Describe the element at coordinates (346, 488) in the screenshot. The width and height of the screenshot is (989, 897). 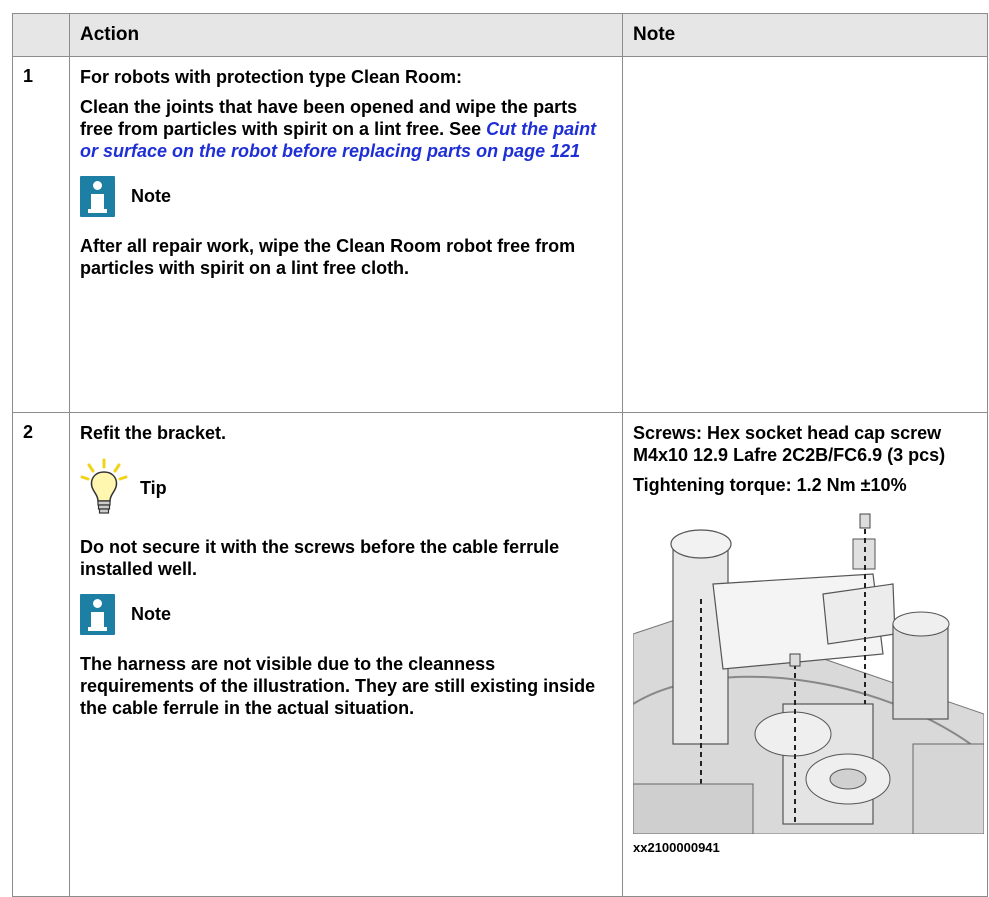
I see `tip-callout: Tip` at that location.